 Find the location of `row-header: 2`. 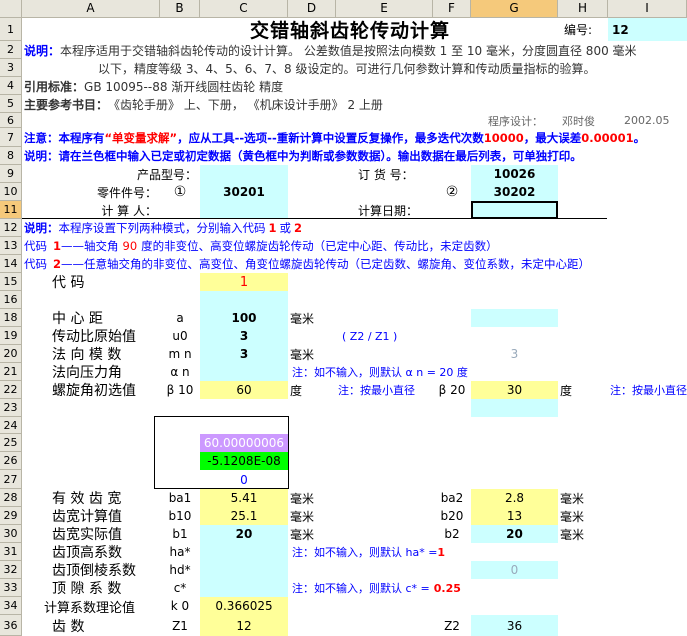

row-header: 2 is located at coordinates (11, 50).